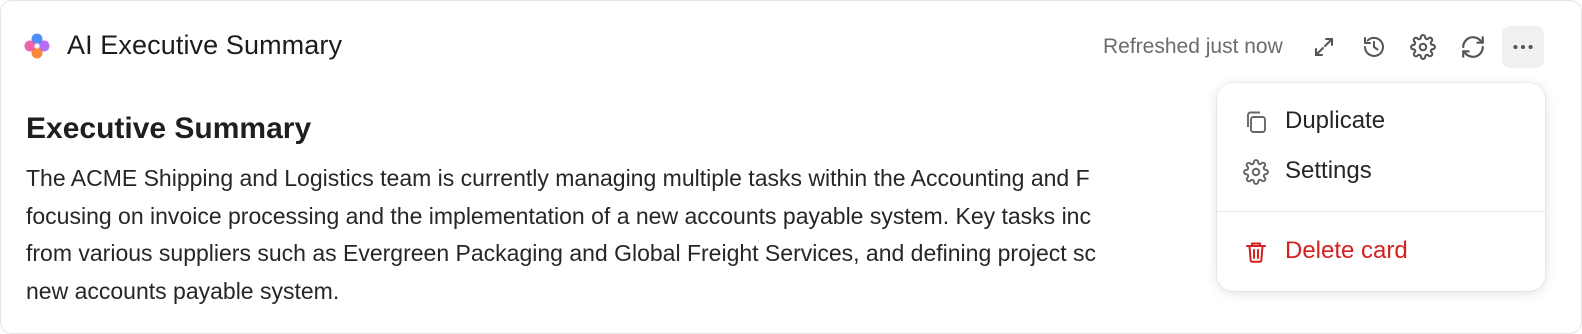 The image size is (1582, 334). Describe the element at coordinates (183, 290) in the screenshot. I see `summary-line: new accounts payable system.` at that location.